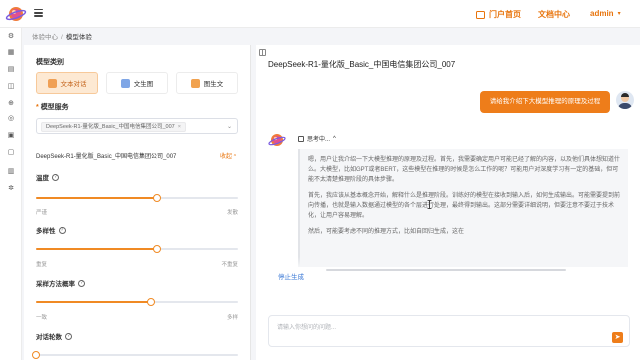  Describe the element at coordinates (106, 157) in the screenshot. I see `current-model-name: DeepSeek-R1-量化版_Basic_中国电信集团公司_007` at that location.